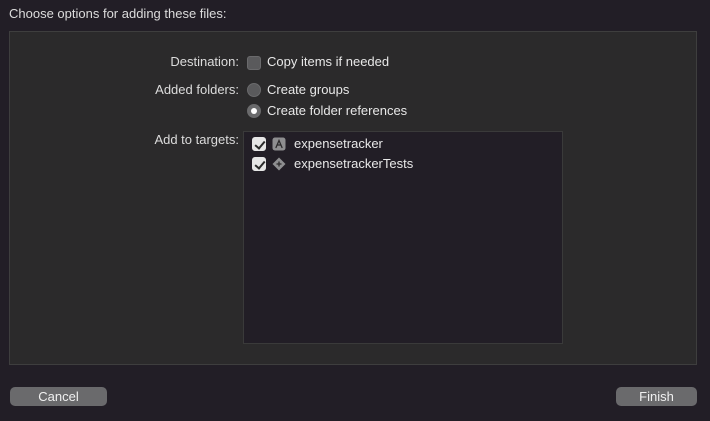 This screenshot has height=421, width=710. I want to click on create-folder-references-radio, so click(254, 111).